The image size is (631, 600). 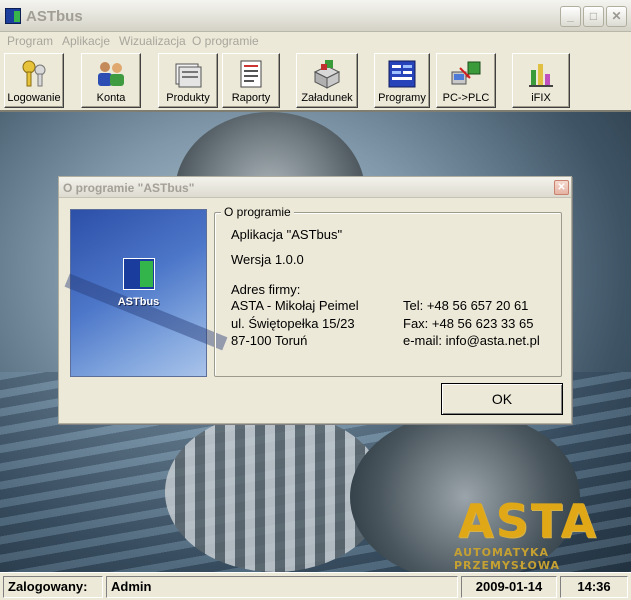 I want to click on phone-text: Tel: +48 56 657 20 61, so click(x=466, y=305).